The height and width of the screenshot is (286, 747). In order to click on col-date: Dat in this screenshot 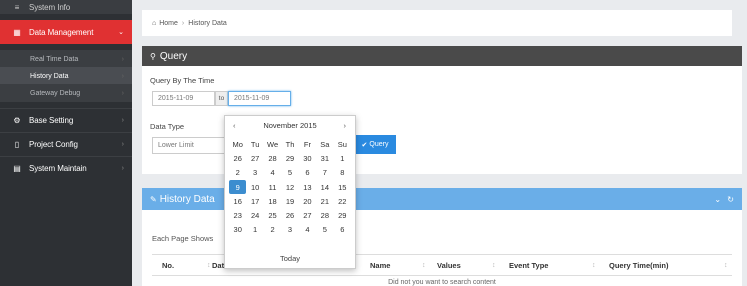, I will do `click(218, 265)`.